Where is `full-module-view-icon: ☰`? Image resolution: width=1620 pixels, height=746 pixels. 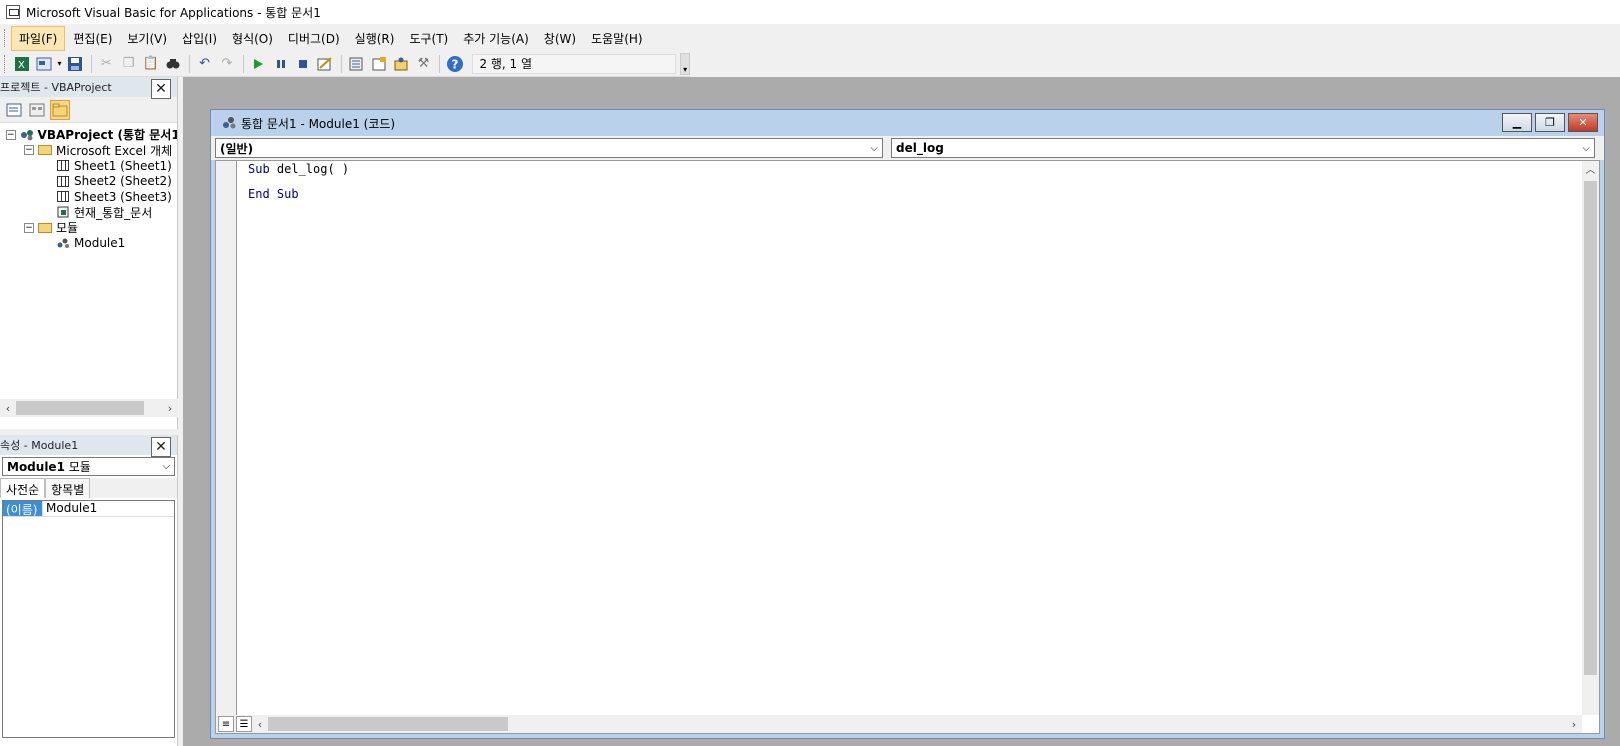
full-module-view-icon: ☰ is located at coordinates (244, 724).